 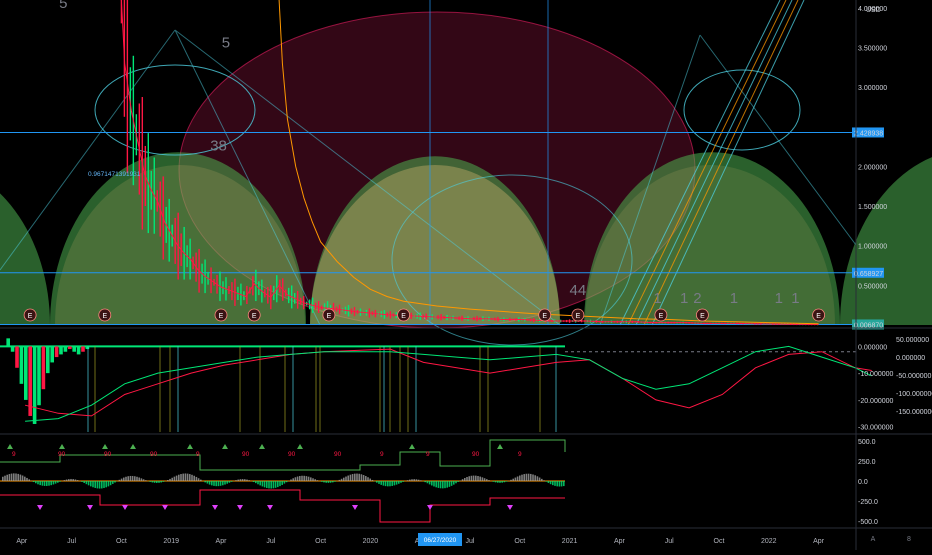 I want to click on osc-tick: -20.000000, so click(x=876, y=401).